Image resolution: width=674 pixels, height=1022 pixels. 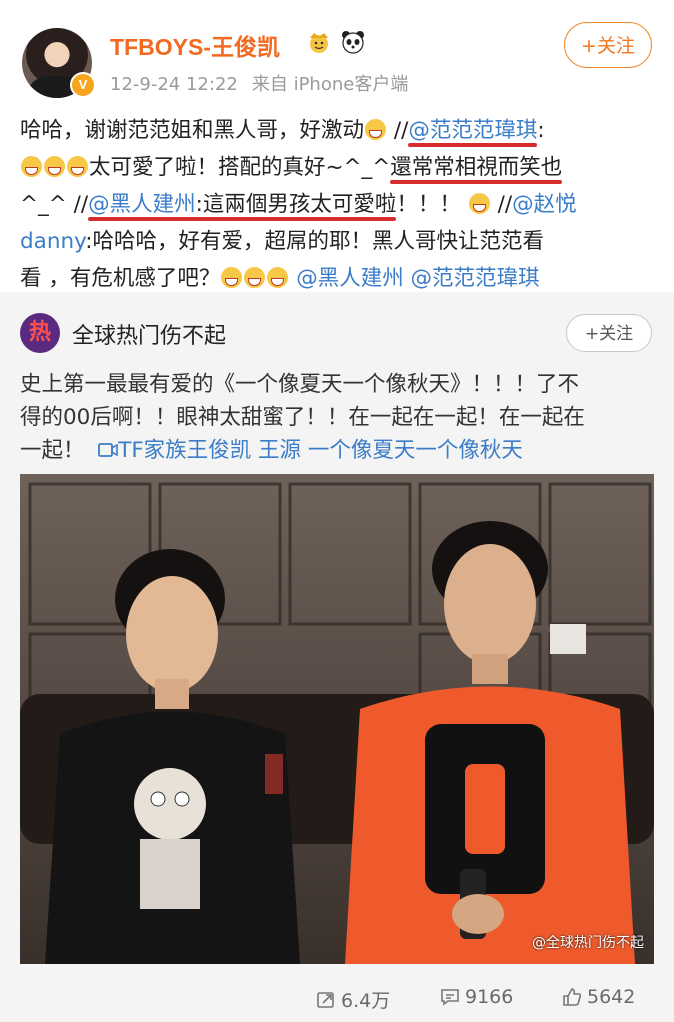 What do you see at coordinates (142, 204) in the screenshot?
I see `mention-heiren: @黑人建州` at bounding box center [142, 204].